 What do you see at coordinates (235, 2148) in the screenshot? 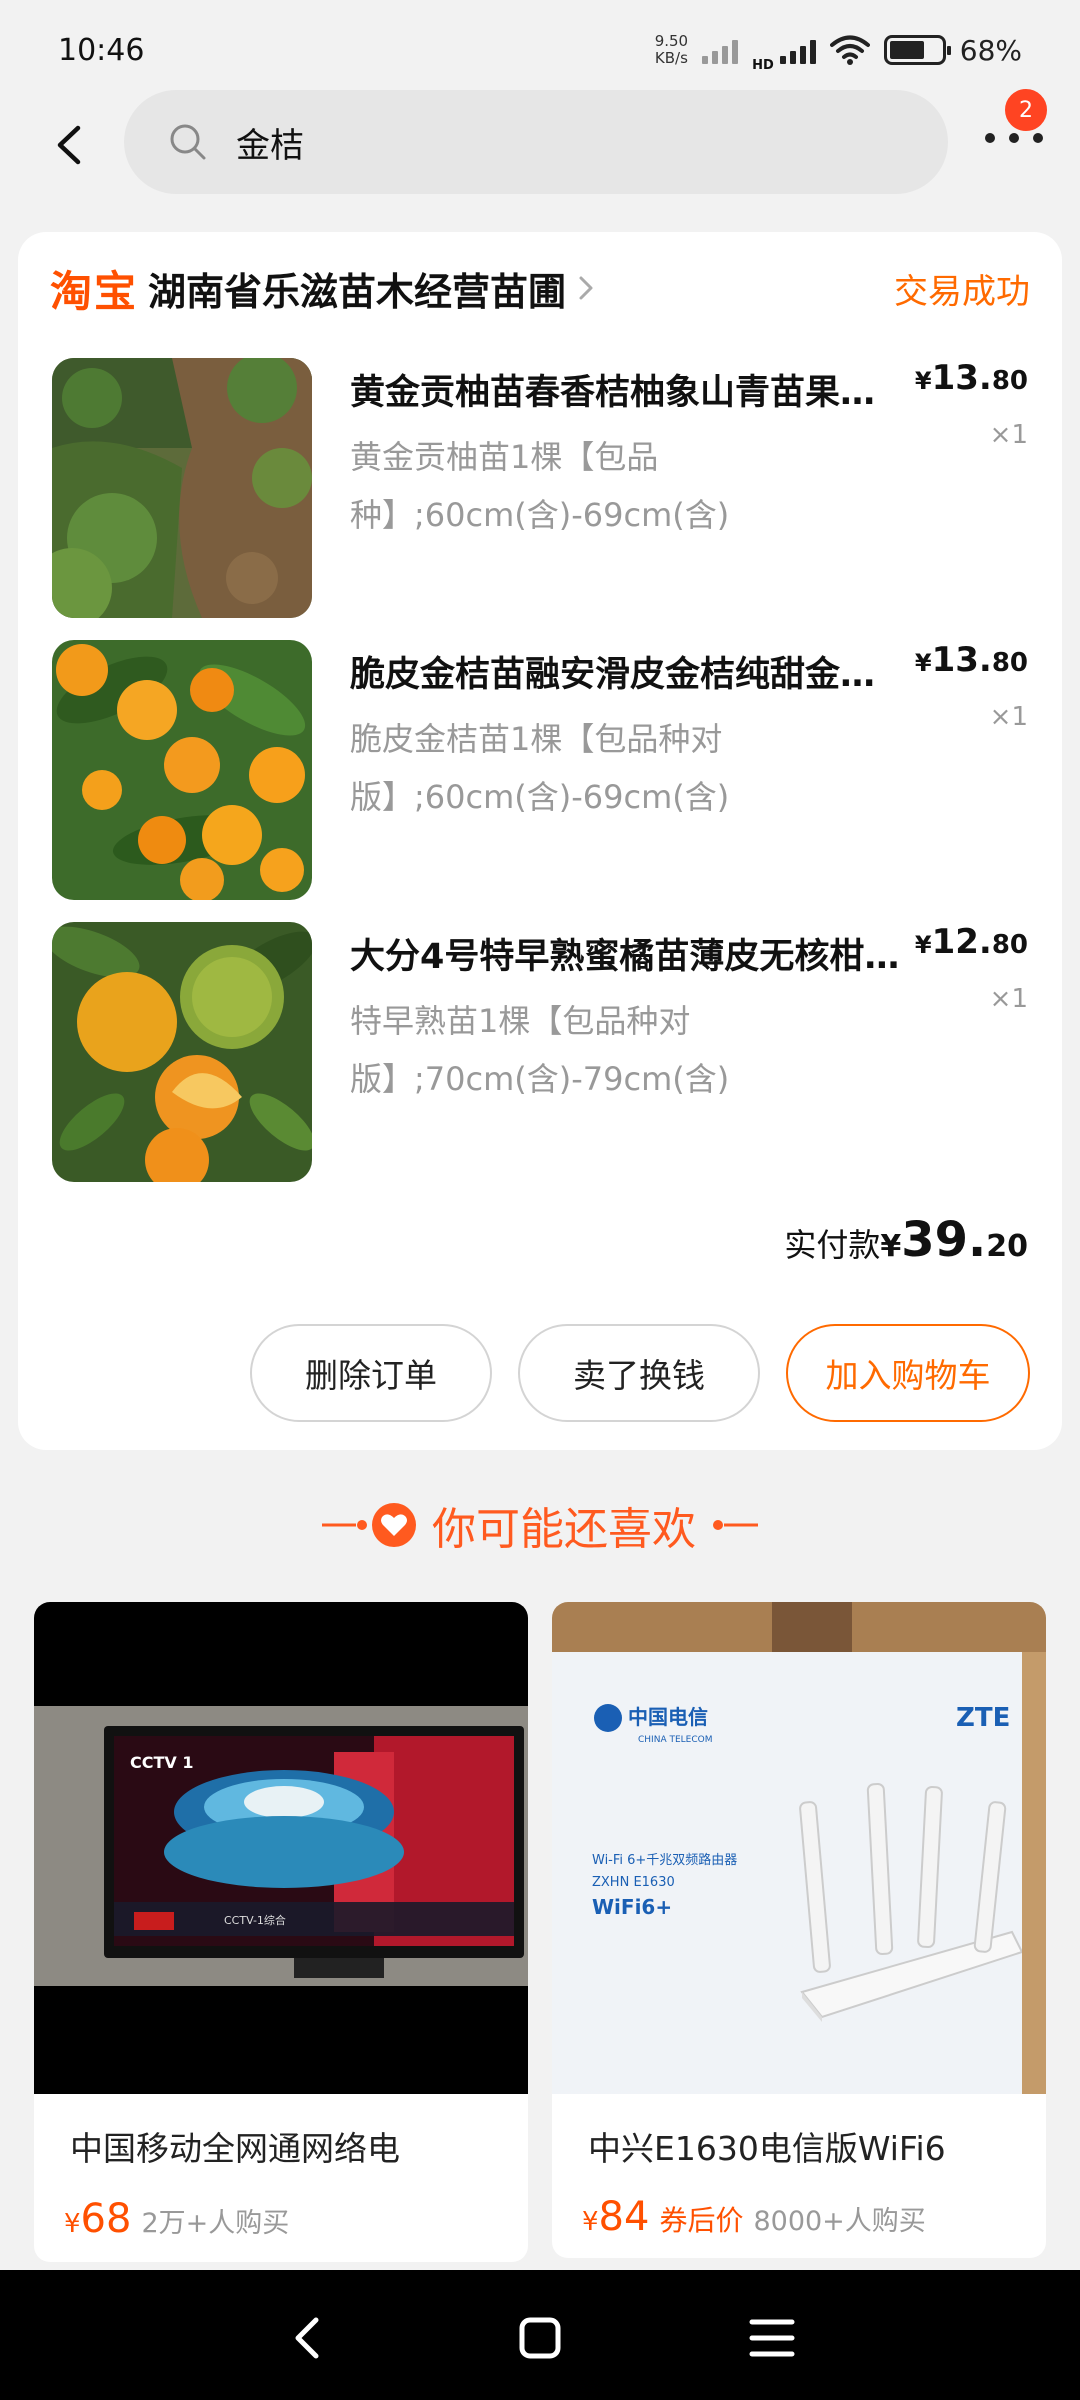
I see `product-title: 中国移动全网通网络电` at bounding box center [235, 2148].